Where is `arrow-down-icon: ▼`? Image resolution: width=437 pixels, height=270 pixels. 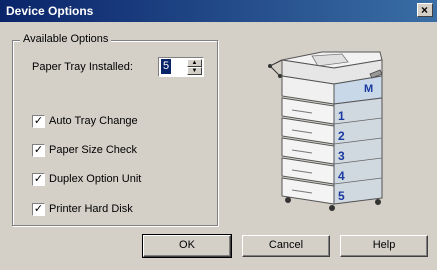 arrow-down-icon: ▼ is located at coordinates (194, 71).